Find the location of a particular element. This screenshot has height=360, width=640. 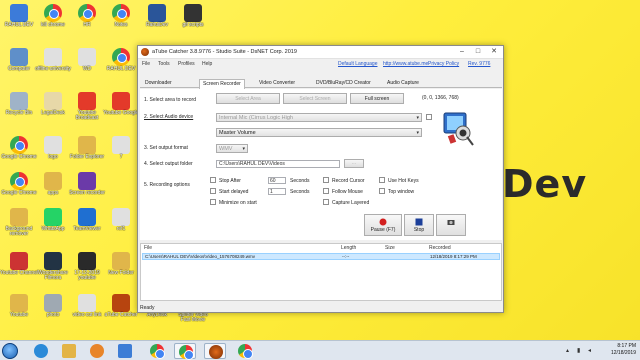

link-revision: Rev. 9776 is located at coordinates (479, 64).